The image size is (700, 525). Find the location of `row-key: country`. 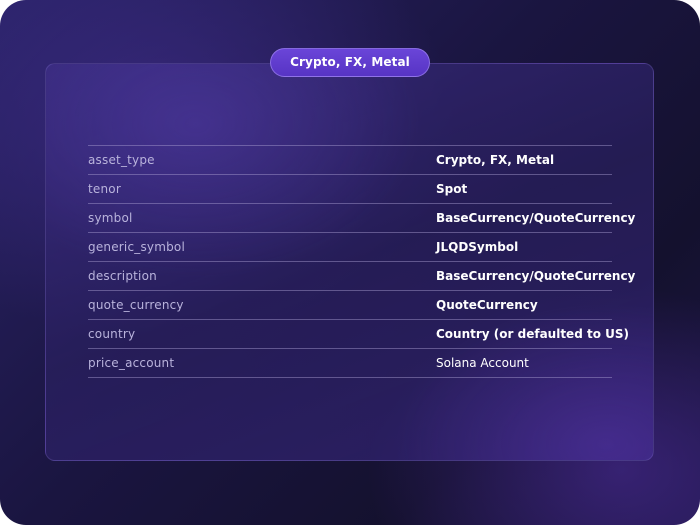

row-key: country is located at coordinates (112, 334).